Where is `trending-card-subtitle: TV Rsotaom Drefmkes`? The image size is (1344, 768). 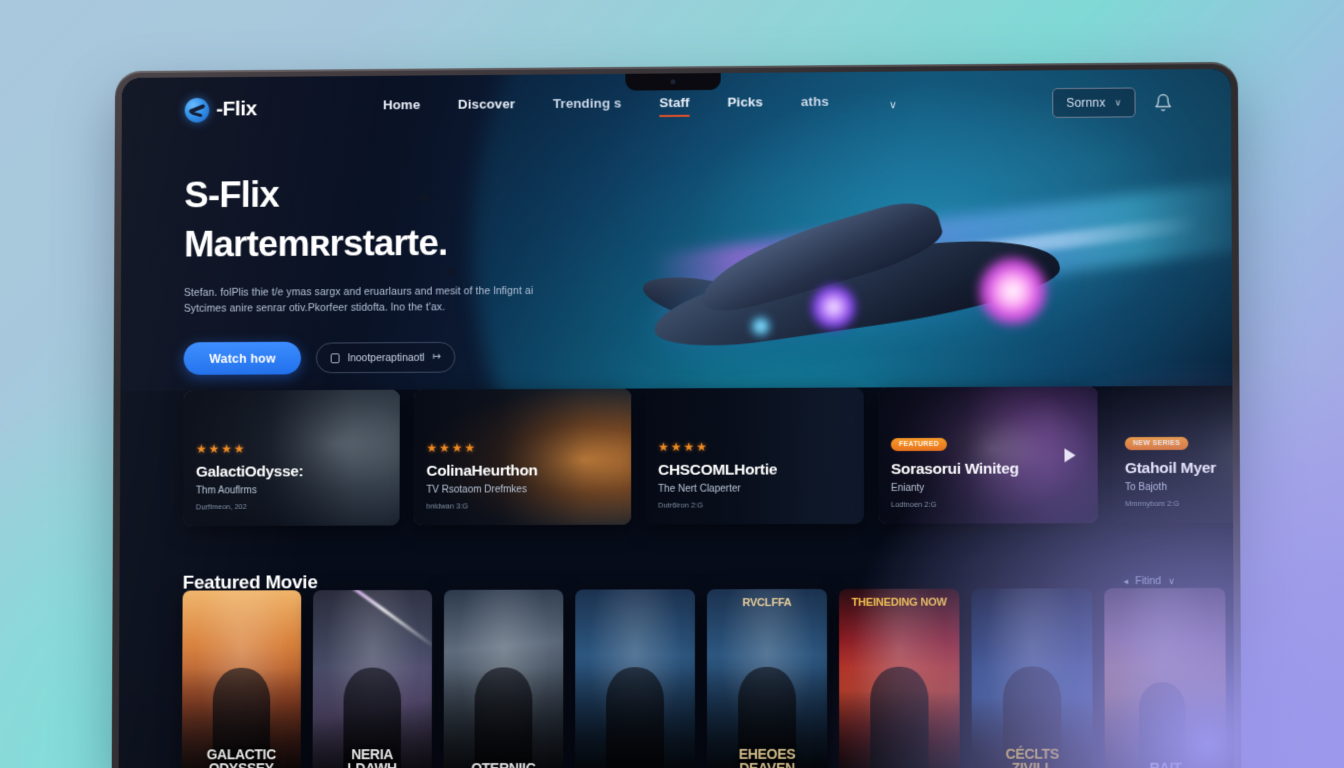
trending-card-subtitle: TV Rsotaom Drefmkes is located at coordinates (476, 490).